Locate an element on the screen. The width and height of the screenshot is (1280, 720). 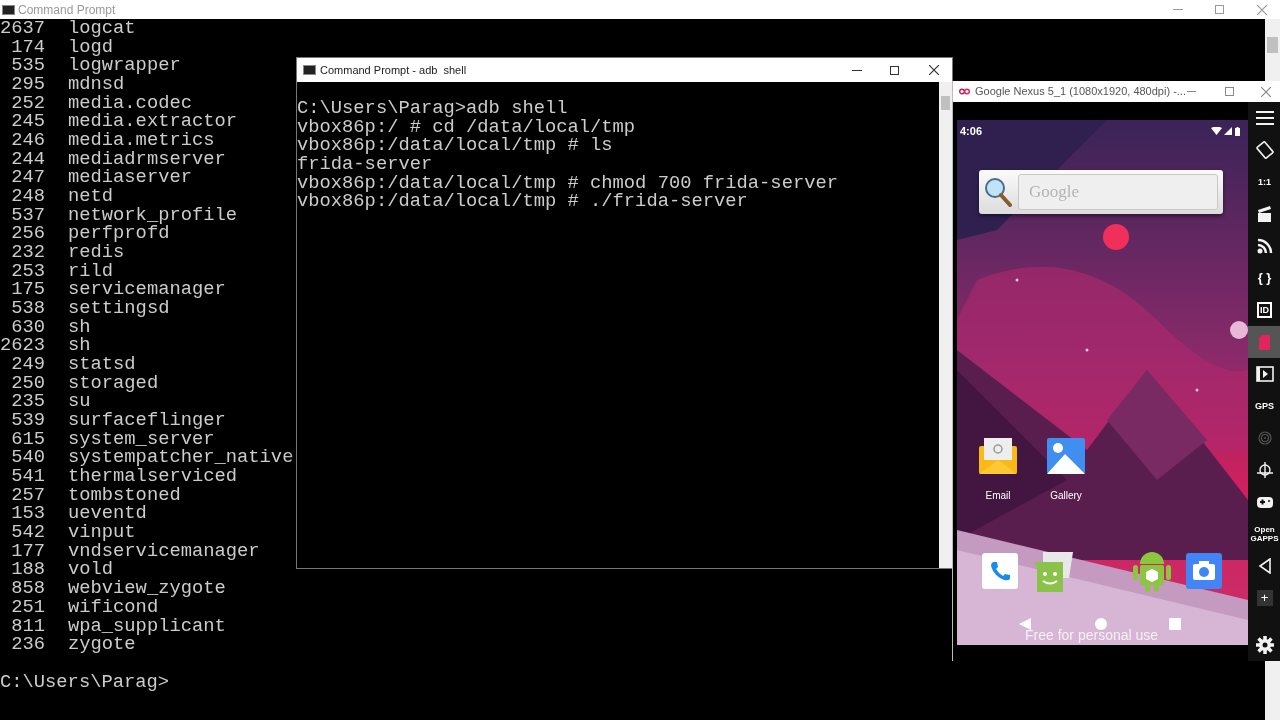
gamepad-icon is located at coordinates (1264, 502).